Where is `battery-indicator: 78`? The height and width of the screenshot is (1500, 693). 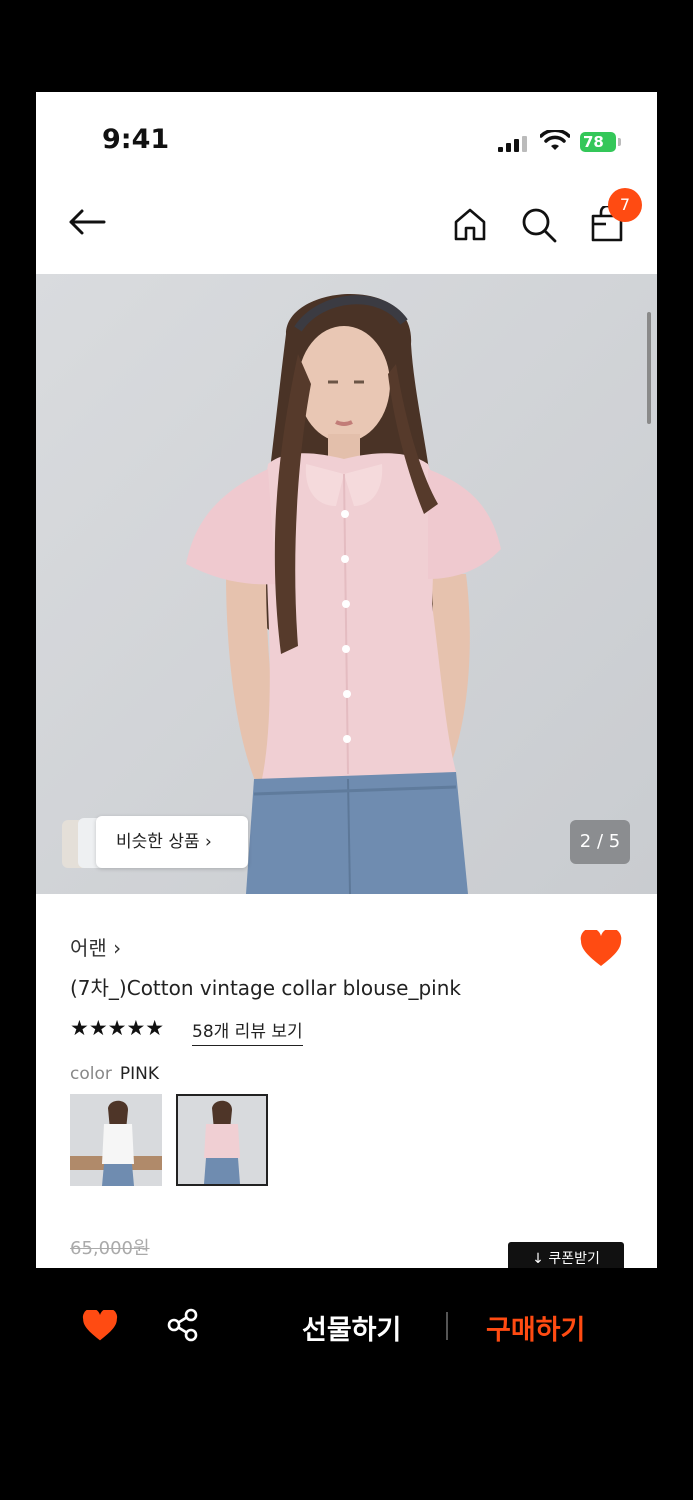
battery-indicator: 78 is located at coordinates (598, 142).